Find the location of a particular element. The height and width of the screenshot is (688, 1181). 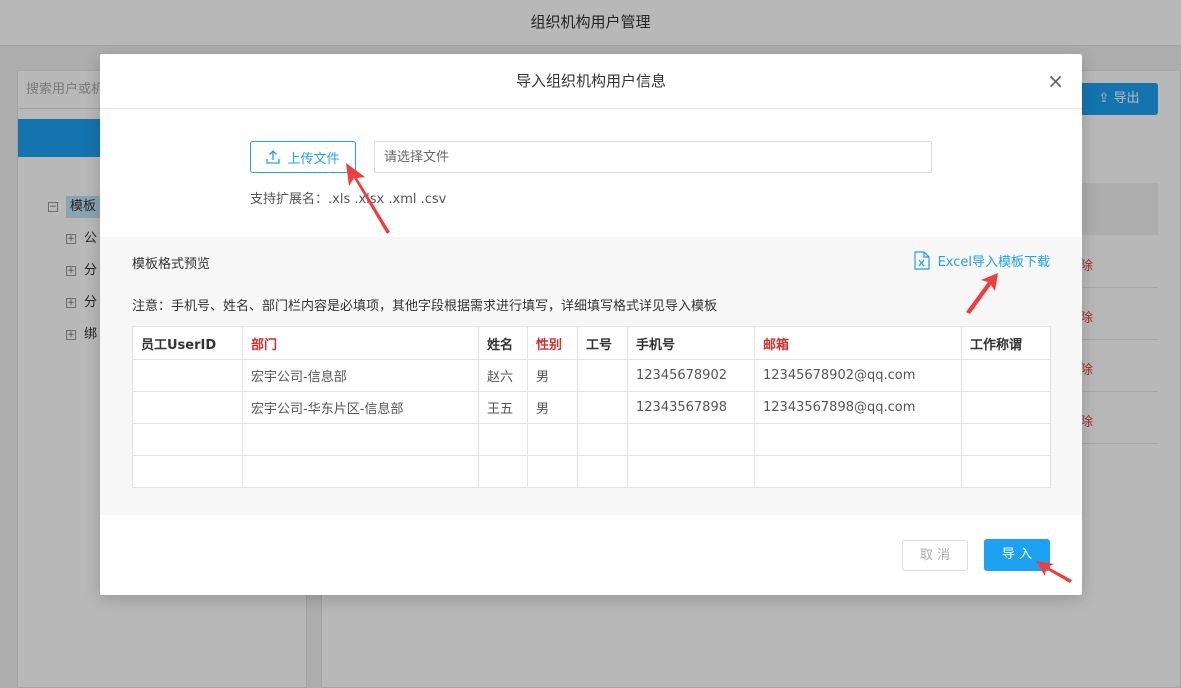

table-cell: 12345678902@qq.com is located at coordinates (858, 375).